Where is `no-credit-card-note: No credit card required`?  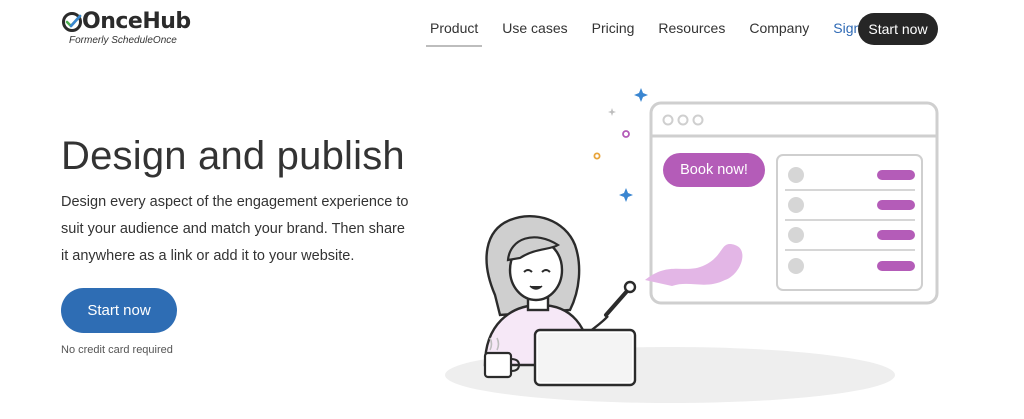 no-credit-card-note: No credit card required is located at coordinates (117, 350).